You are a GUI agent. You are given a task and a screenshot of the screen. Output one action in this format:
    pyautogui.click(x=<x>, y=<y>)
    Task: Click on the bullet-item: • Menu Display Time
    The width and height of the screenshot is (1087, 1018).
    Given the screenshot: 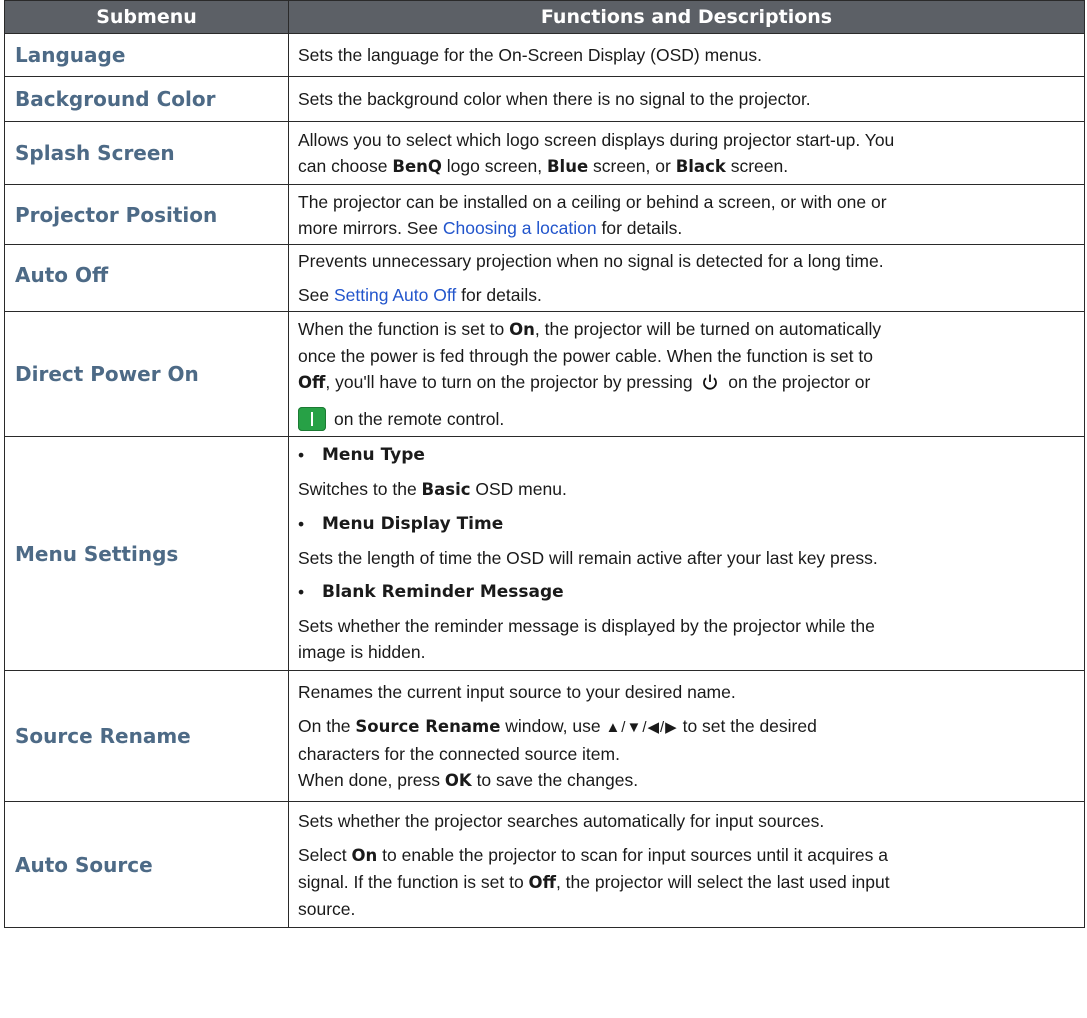 What is the action you would take?
    pyautogui.click(x=401, y=524)
    